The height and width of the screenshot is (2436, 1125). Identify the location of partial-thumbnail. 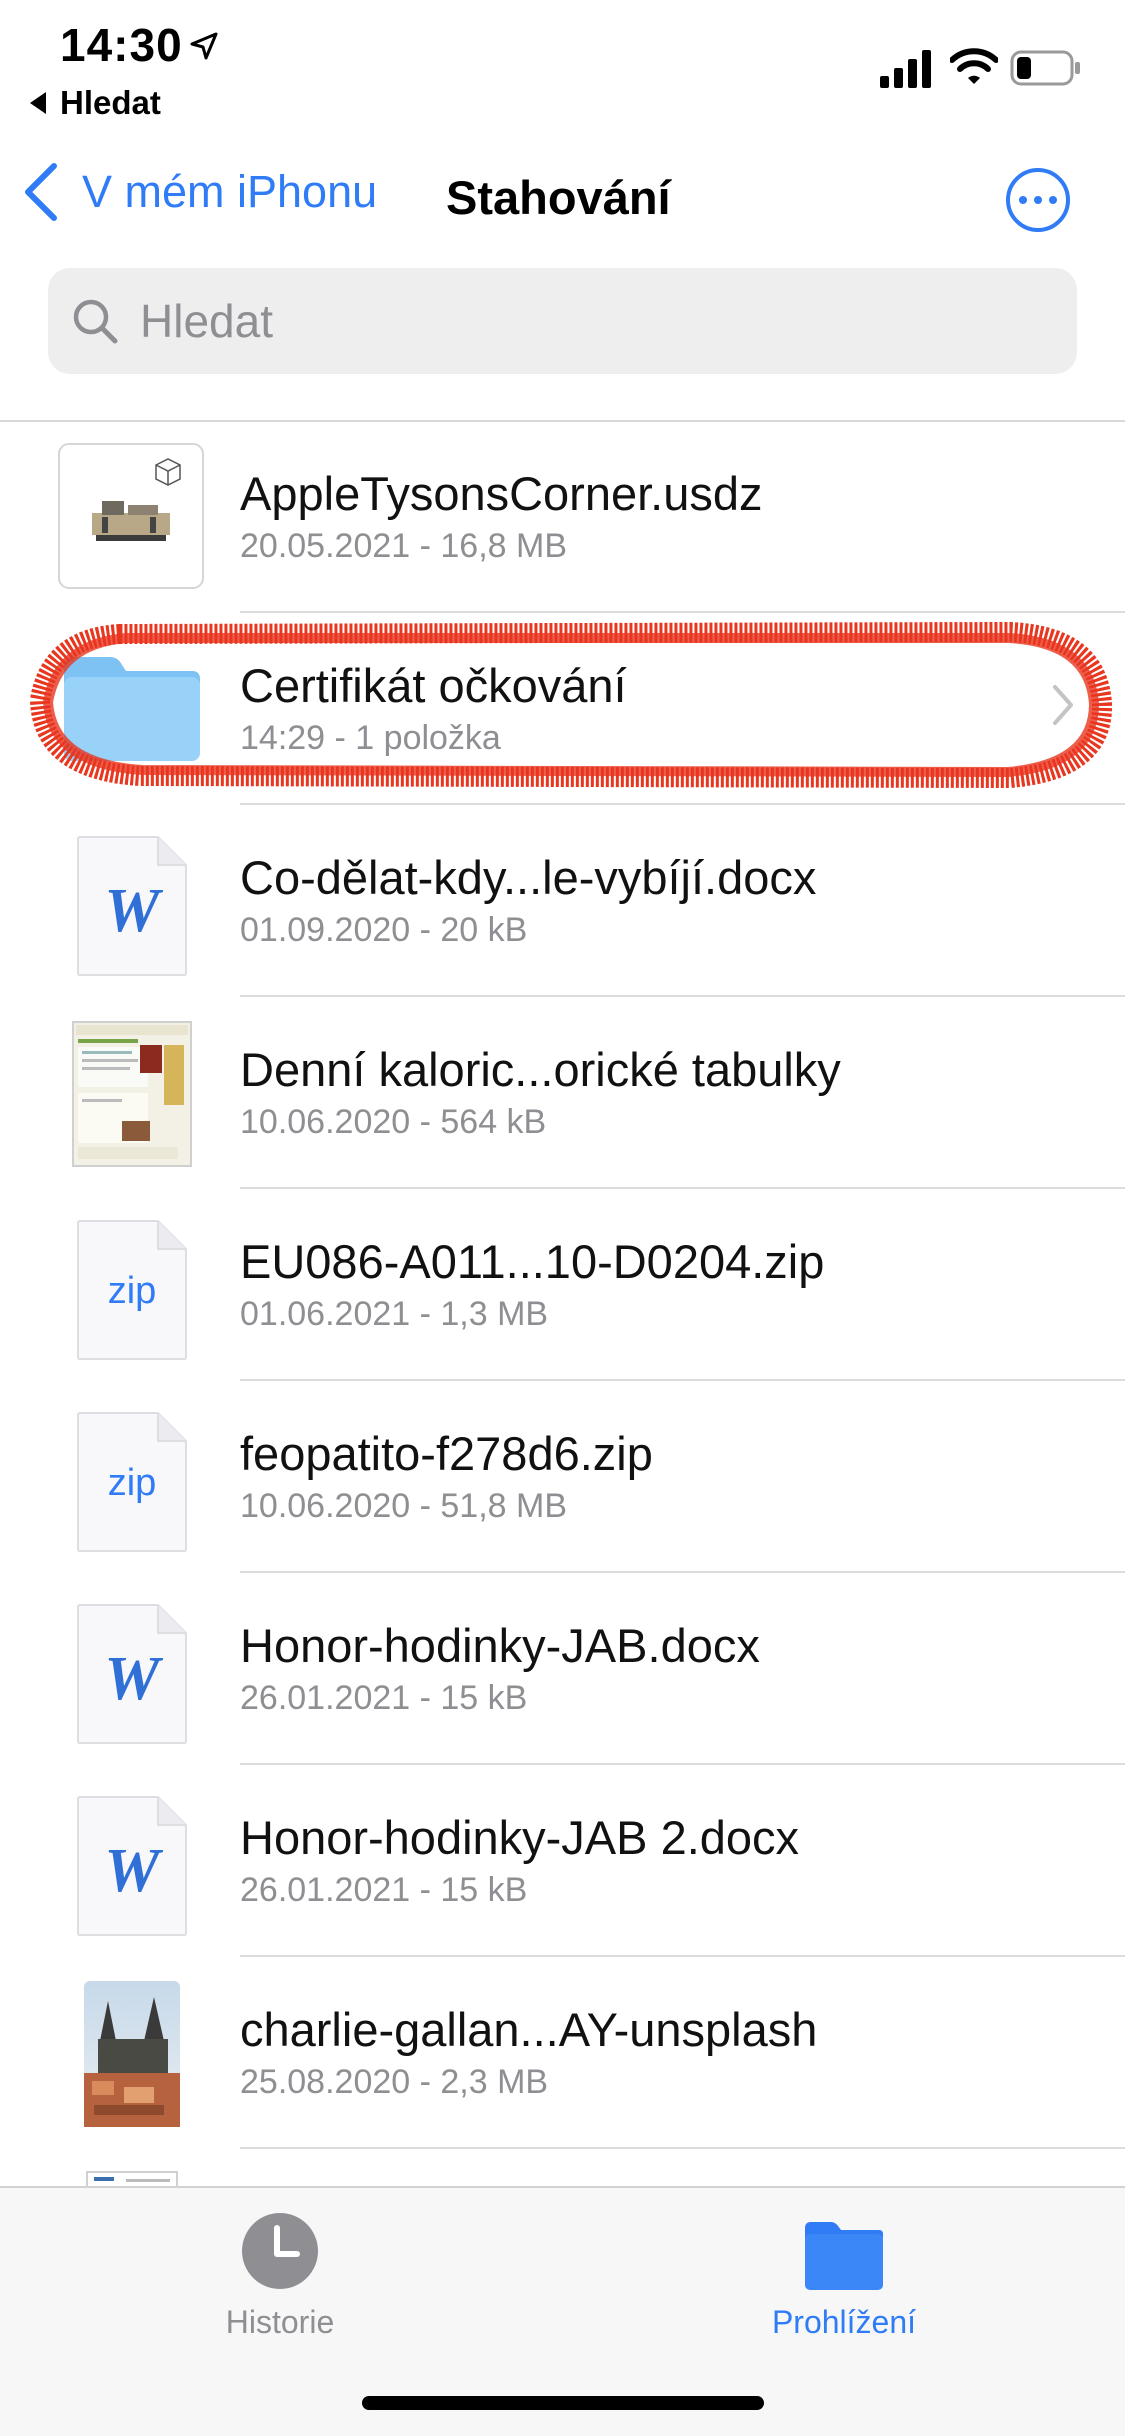
(132, 2178).